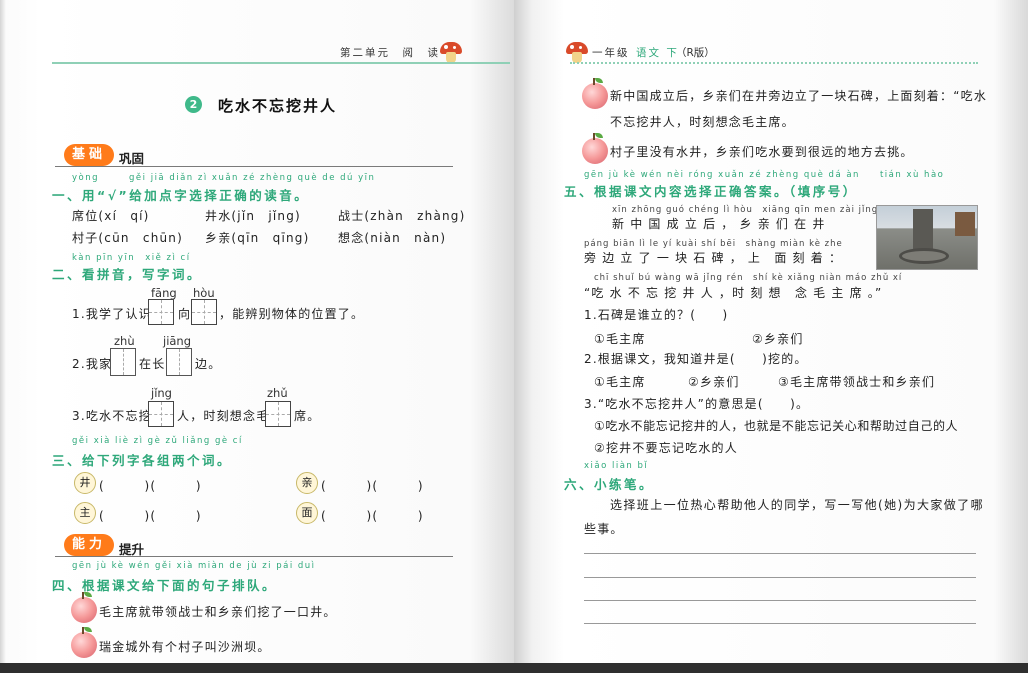 This screenshot has height=673, width=1028. What do you see at coordinates (799, 96) in the screenshot?
I see `order-sentence: 新中国成立后，乡亲们在井旁边立了一块石碑，上面刻着：“吃水` at bounding box center [799, 96].